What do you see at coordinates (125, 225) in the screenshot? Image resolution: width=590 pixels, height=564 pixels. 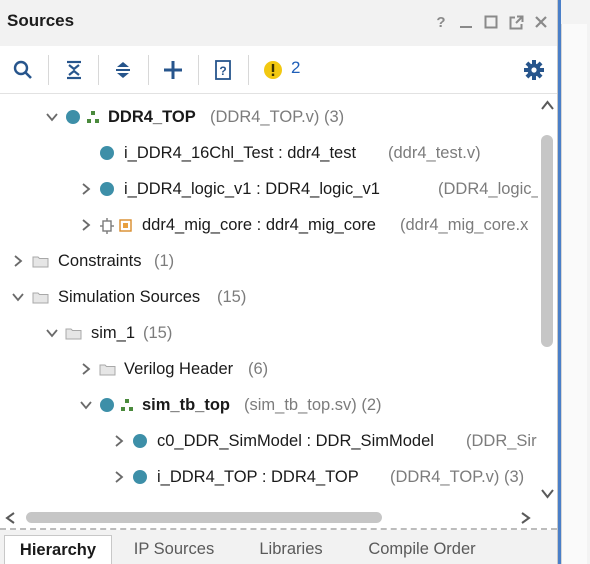 I see `ip-block-icon` at bounding box center [125, 225].